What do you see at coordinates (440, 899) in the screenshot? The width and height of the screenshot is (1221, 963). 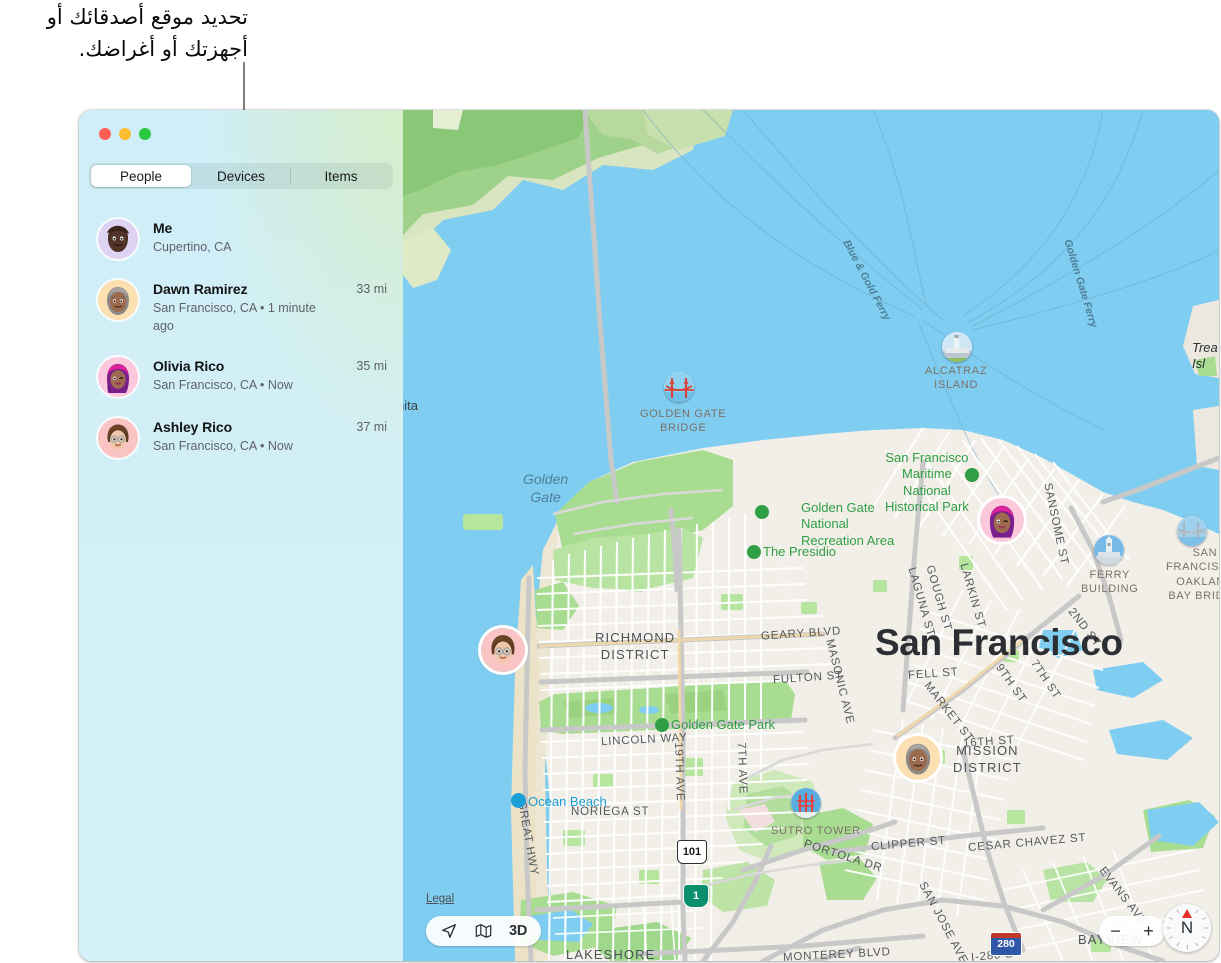 I see `legal-link: Legal` at bounding box center [440, 899].